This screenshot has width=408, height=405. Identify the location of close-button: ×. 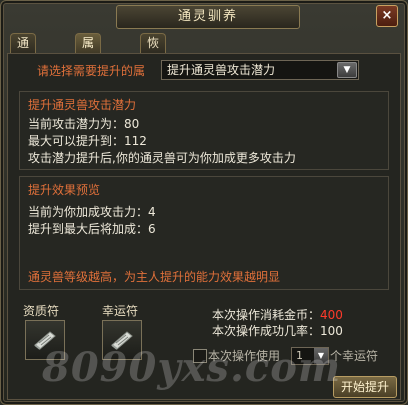
(387, 16).